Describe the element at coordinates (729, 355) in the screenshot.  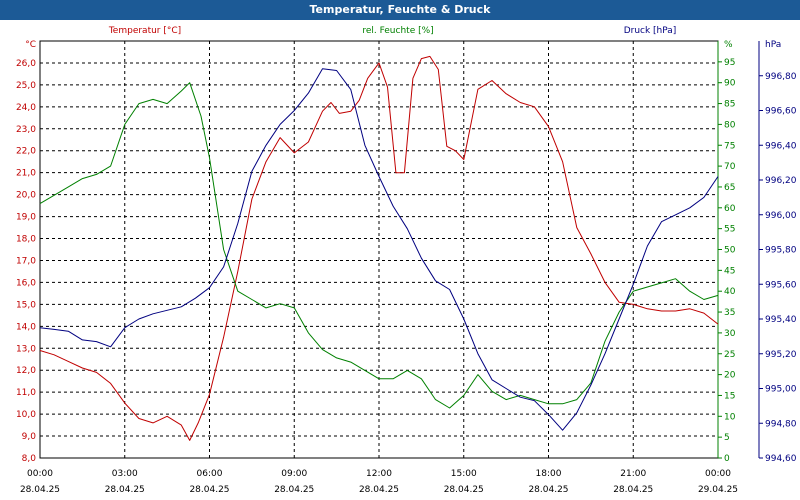
I see `humidity-tick-label: 25` at that location.